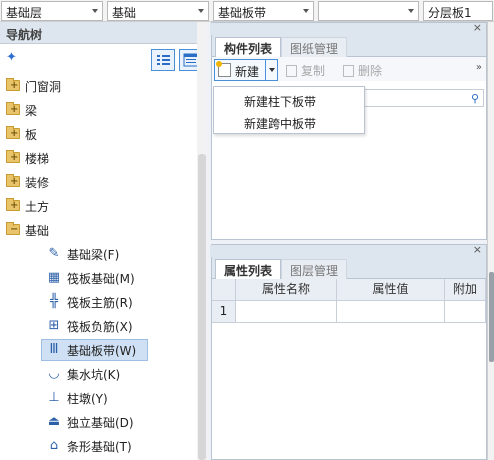 The height and width of the screenshot is (460, 494). I want to click on tree-label: 楼梯, so click(37, 159).